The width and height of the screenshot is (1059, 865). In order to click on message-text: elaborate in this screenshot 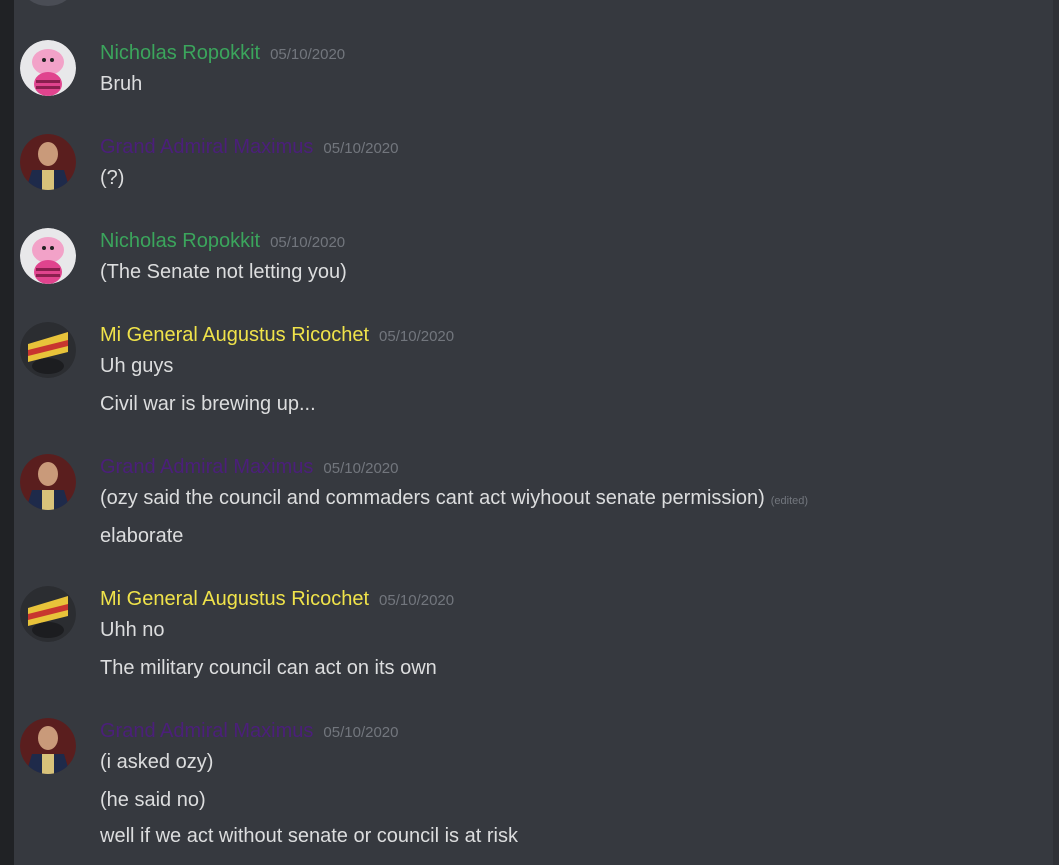, I will do `click(142, 536)`.